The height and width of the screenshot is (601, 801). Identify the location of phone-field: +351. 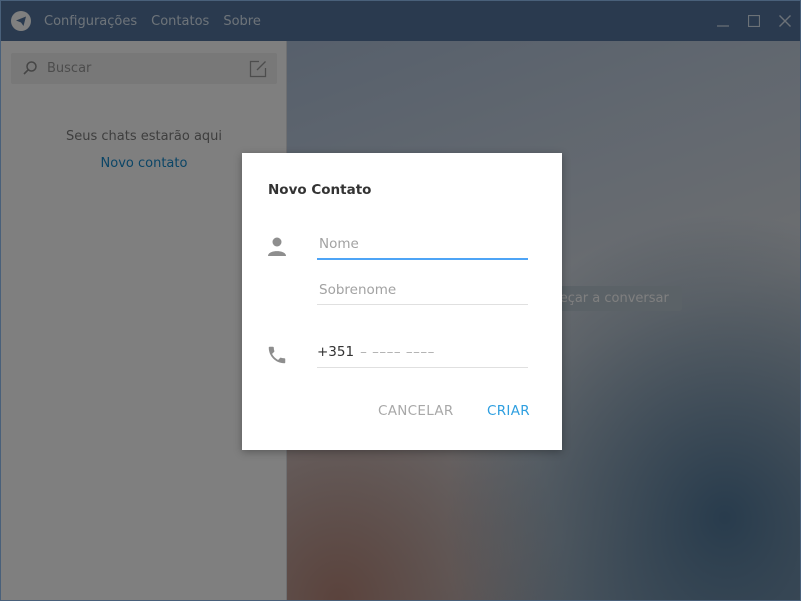
(422, 352).